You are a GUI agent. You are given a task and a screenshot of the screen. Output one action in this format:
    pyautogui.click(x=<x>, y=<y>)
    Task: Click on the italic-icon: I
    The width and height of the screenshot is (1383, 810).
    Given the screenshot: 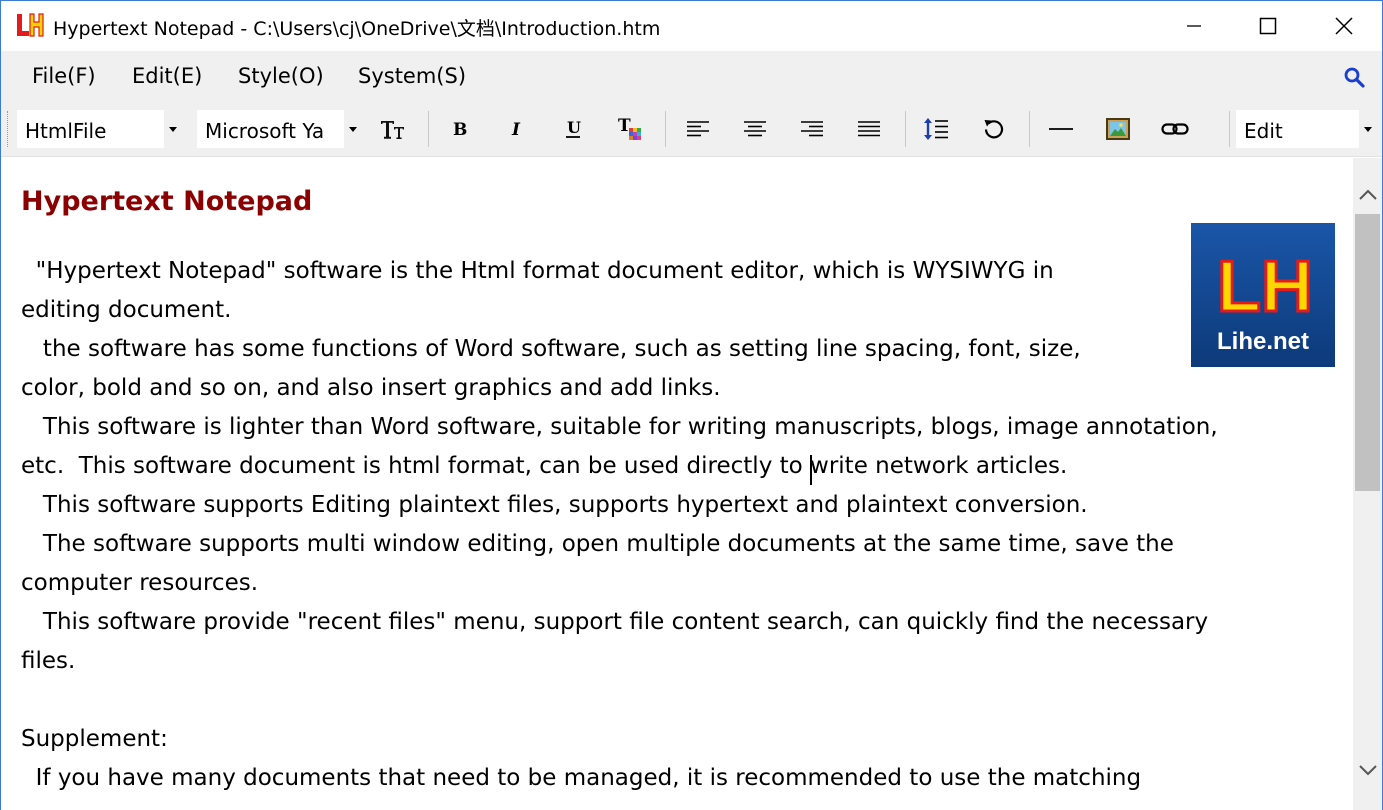 What is the action you would take?
    pyautogui.click(x=516, y=129)
    